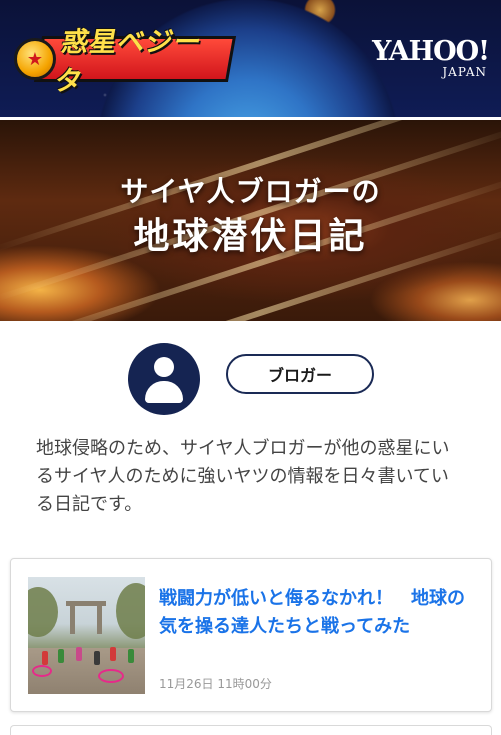 The image size is (501, 735). Describe the element at coordinates (215, 684) in the screenshot. I see `article-timestamp: 11月26日 11時00分` at that location.